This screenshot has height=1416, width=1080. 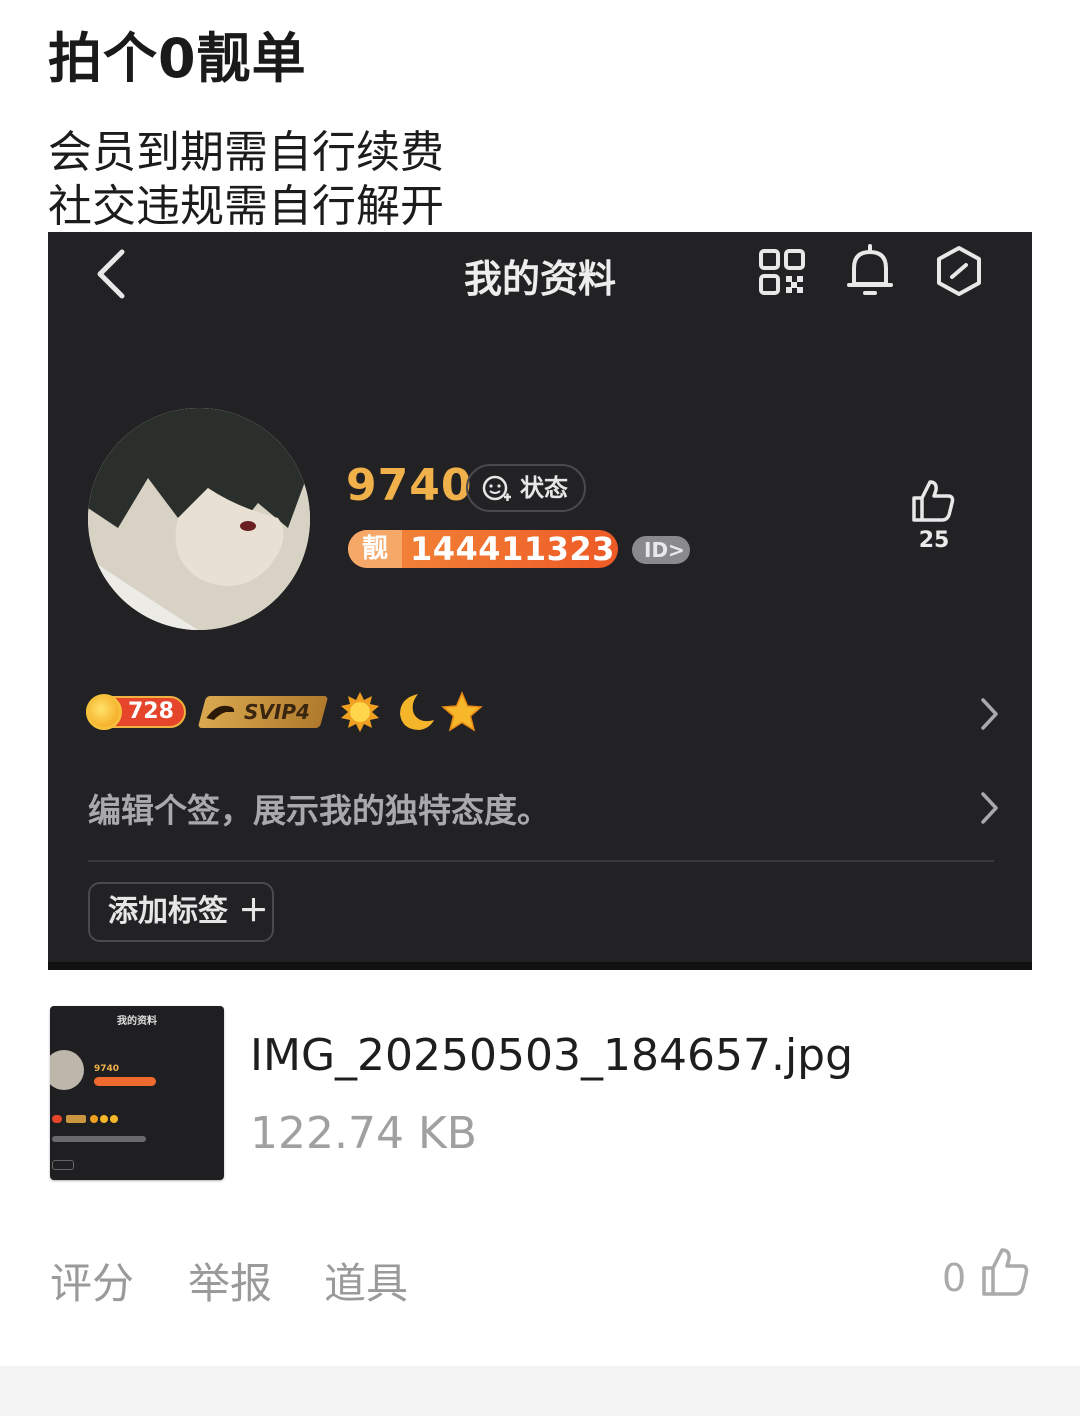 What do you see at coordinates (92, 1280) in the screenshot?
I see `rate-button: 评分` at bounding box center [92, 1280].